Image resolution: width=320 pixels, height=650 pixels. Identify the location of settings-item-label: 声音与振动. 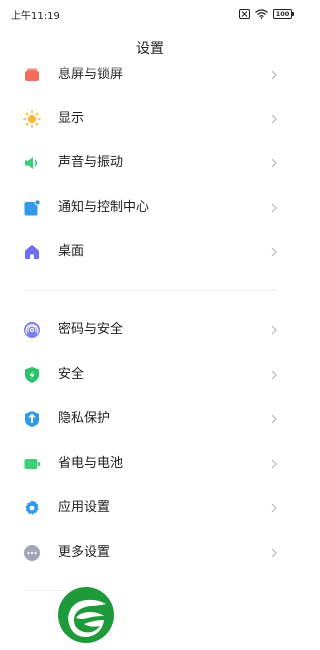
(91, 162).